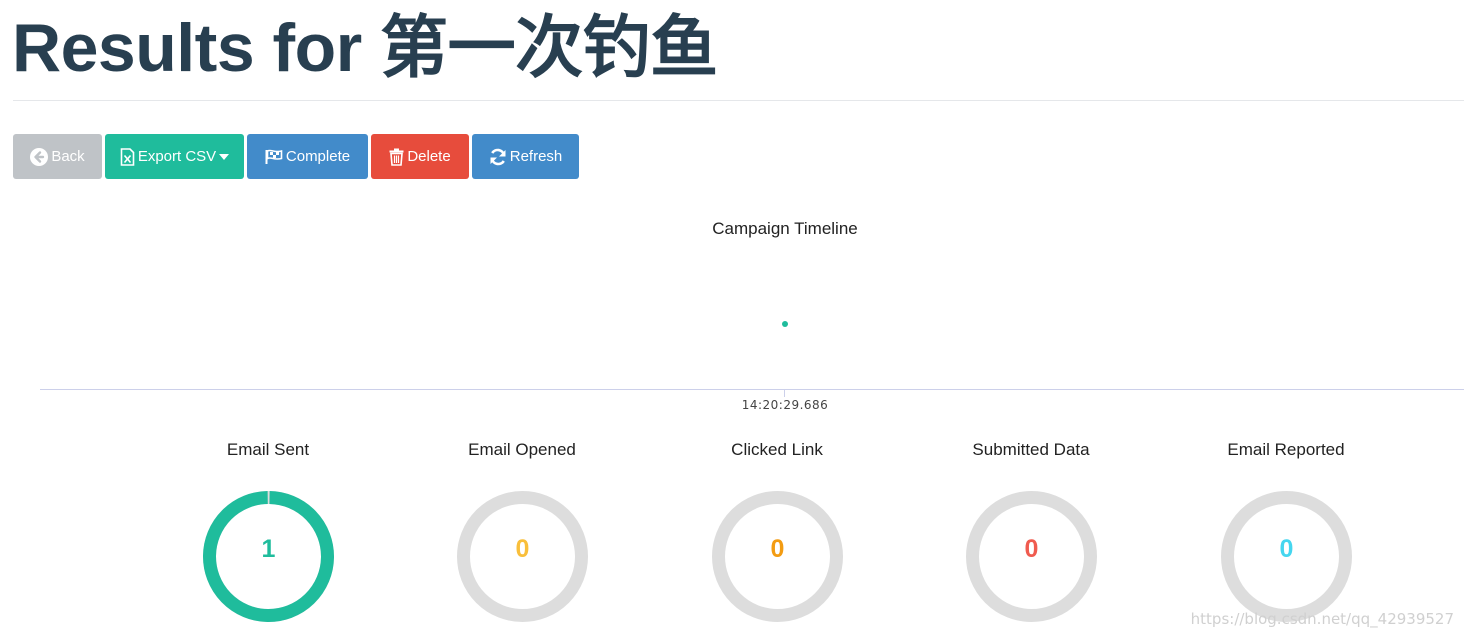 The width and height of the screenshot is (1464, 639). I want to click on stat-label: Submitted Data, so click(1031, 449).